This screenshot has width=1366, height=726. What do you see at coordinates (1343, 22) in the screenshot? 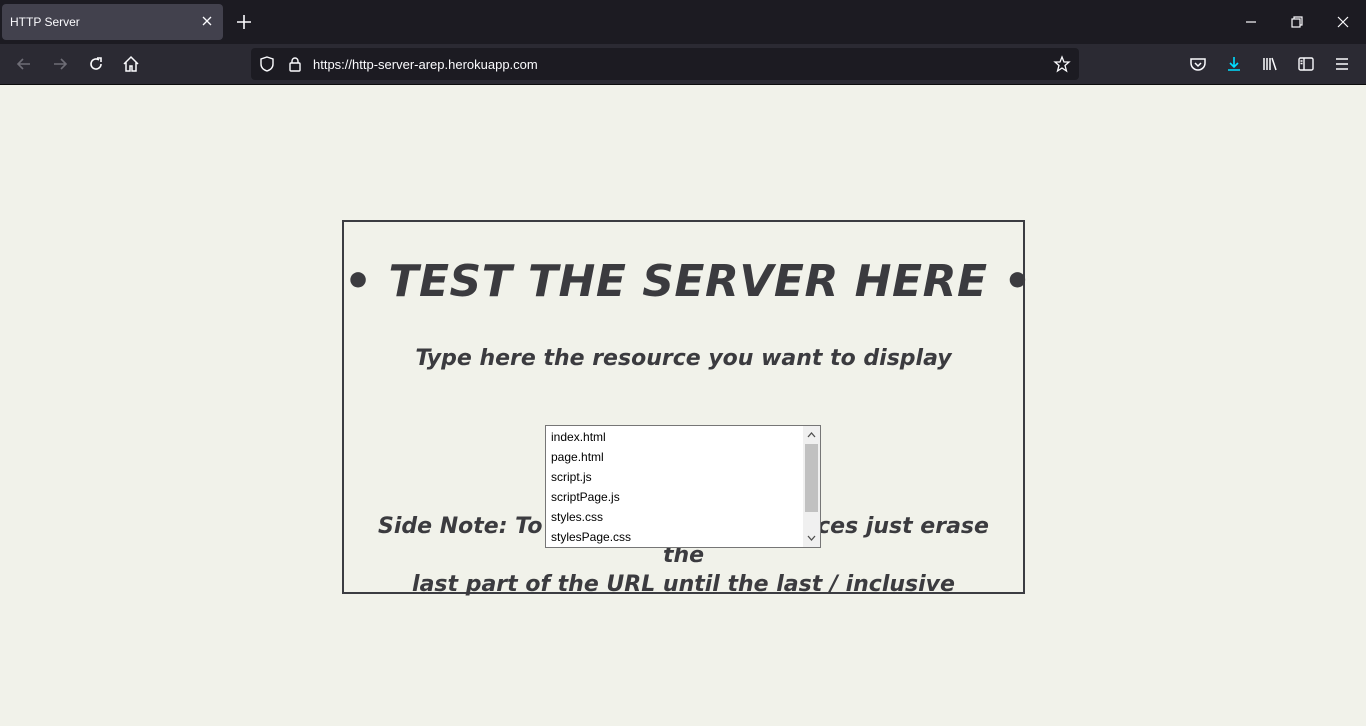
I see `close-window-icon` at bounding box center [1343, 22].